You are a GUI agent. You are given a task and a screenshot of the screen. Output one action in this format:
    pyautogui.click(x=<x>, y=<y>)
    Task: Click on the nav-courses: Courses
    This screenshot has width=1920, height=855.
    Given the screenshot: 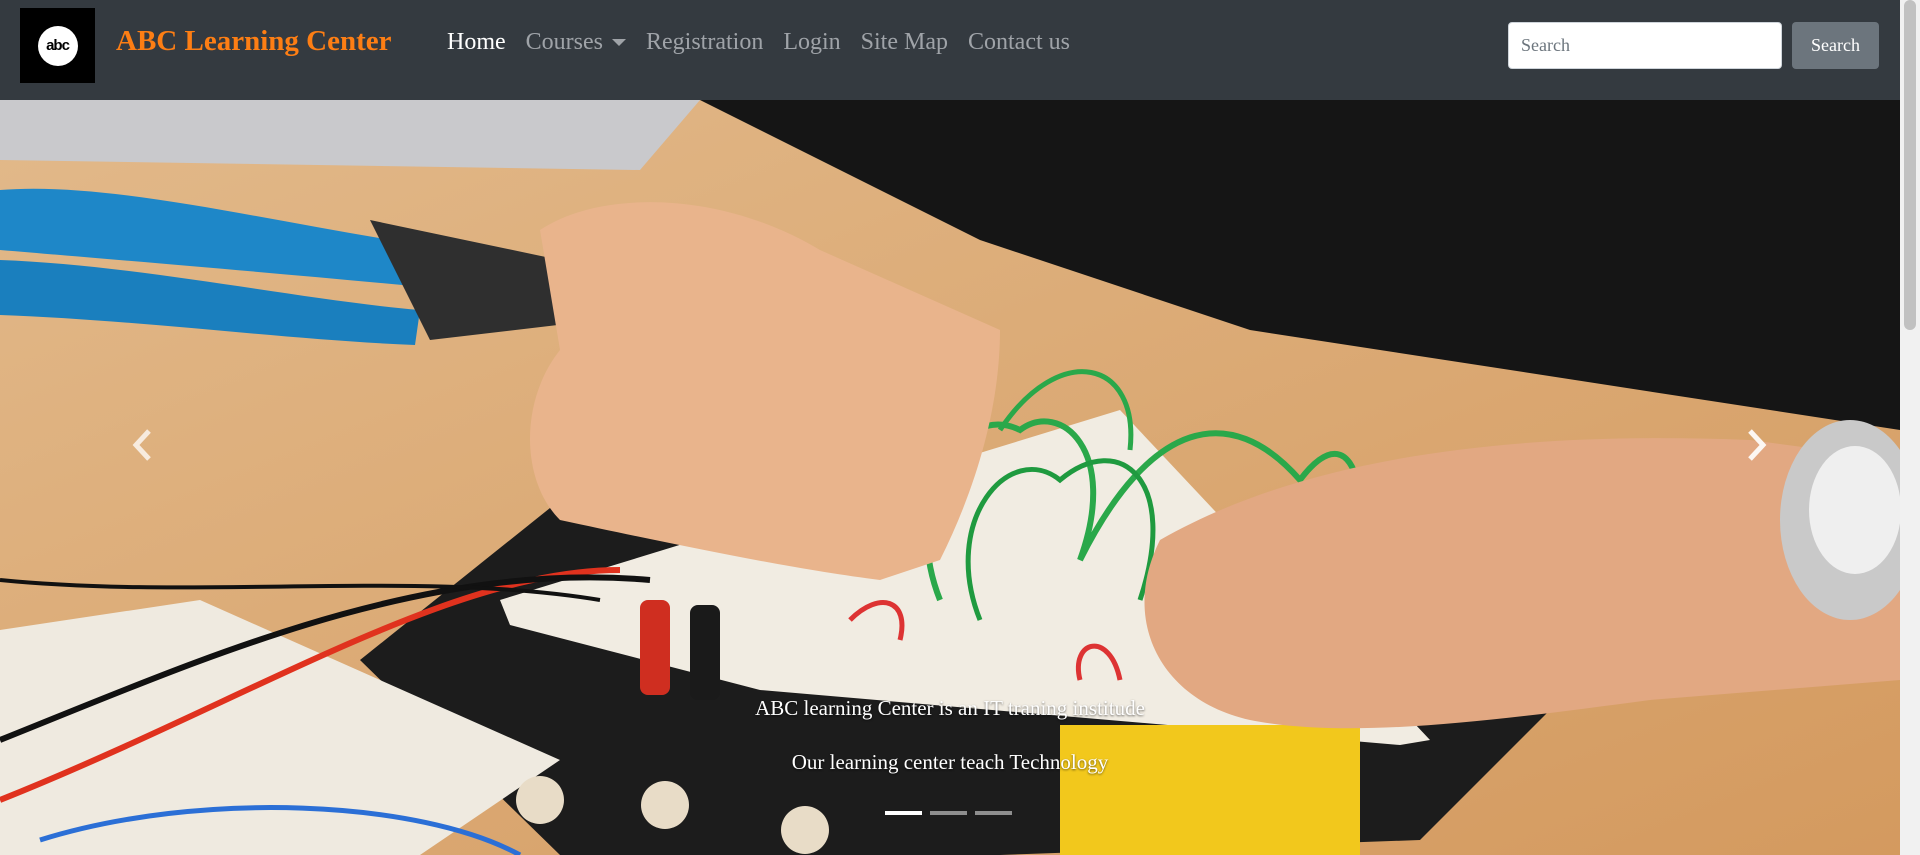 What is the action you would take?
    pyautogui.click(x=576, y=42)
    